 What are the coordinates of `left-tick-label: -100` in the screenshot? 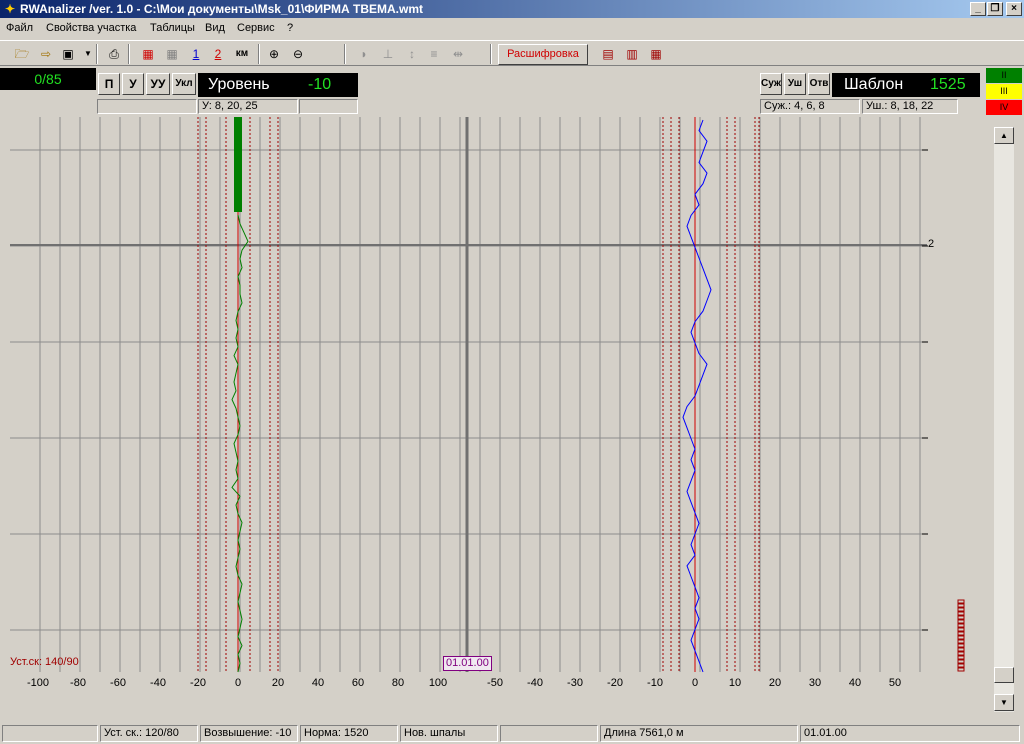 It's located at (38, 683).